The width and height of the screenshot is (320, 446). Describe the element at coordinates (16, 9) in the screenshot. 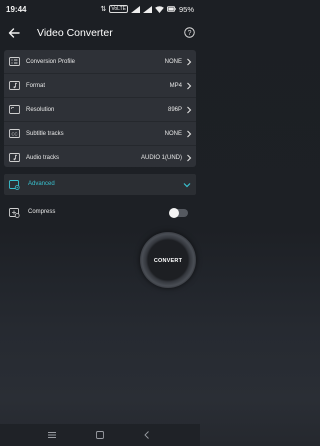

I see `status-time: 19:44` at that location.